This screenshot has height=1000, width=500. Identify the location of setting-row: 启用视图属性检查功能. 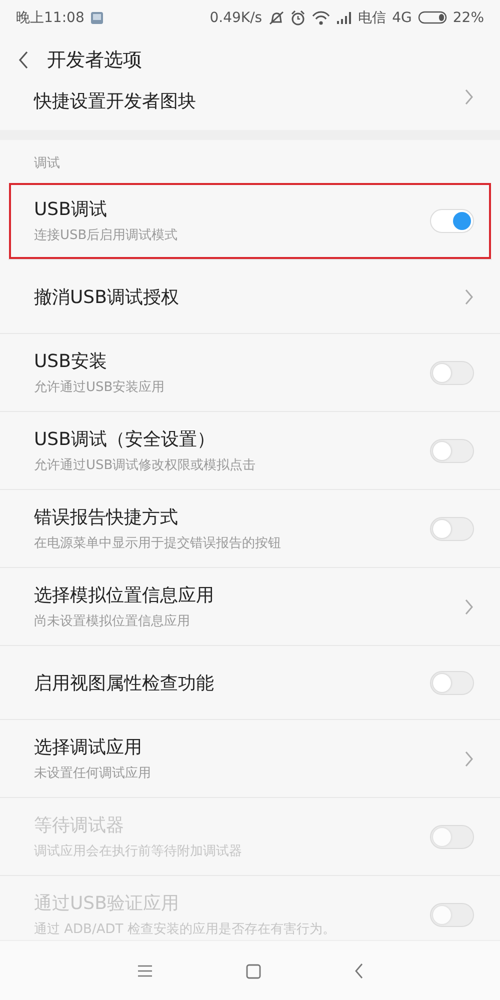
(250, 683).